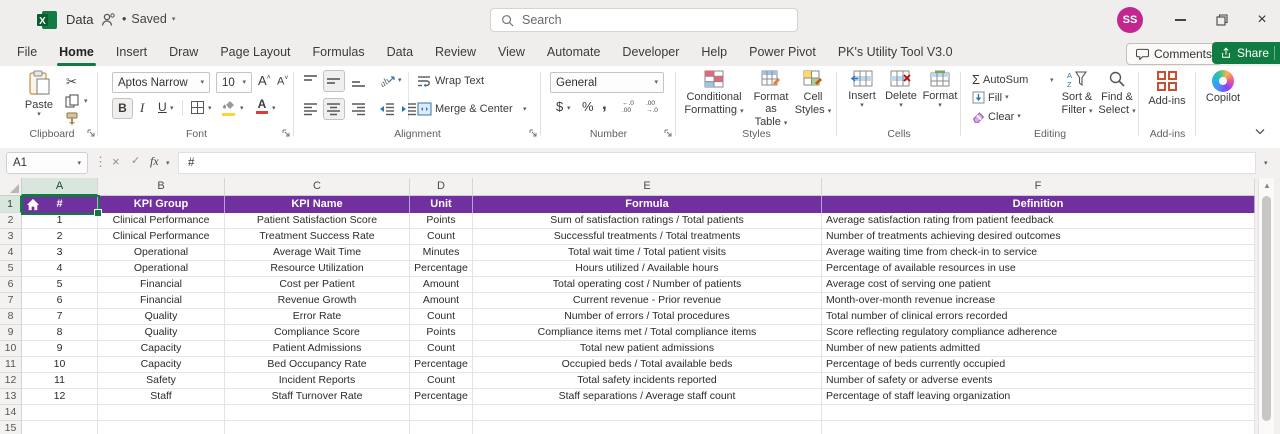 Image resolution: width=1280 pixels, height=434 pixels. Describe the element at coordinates (161, 317) in the screenshot. I see `cell: Quality` at that location.